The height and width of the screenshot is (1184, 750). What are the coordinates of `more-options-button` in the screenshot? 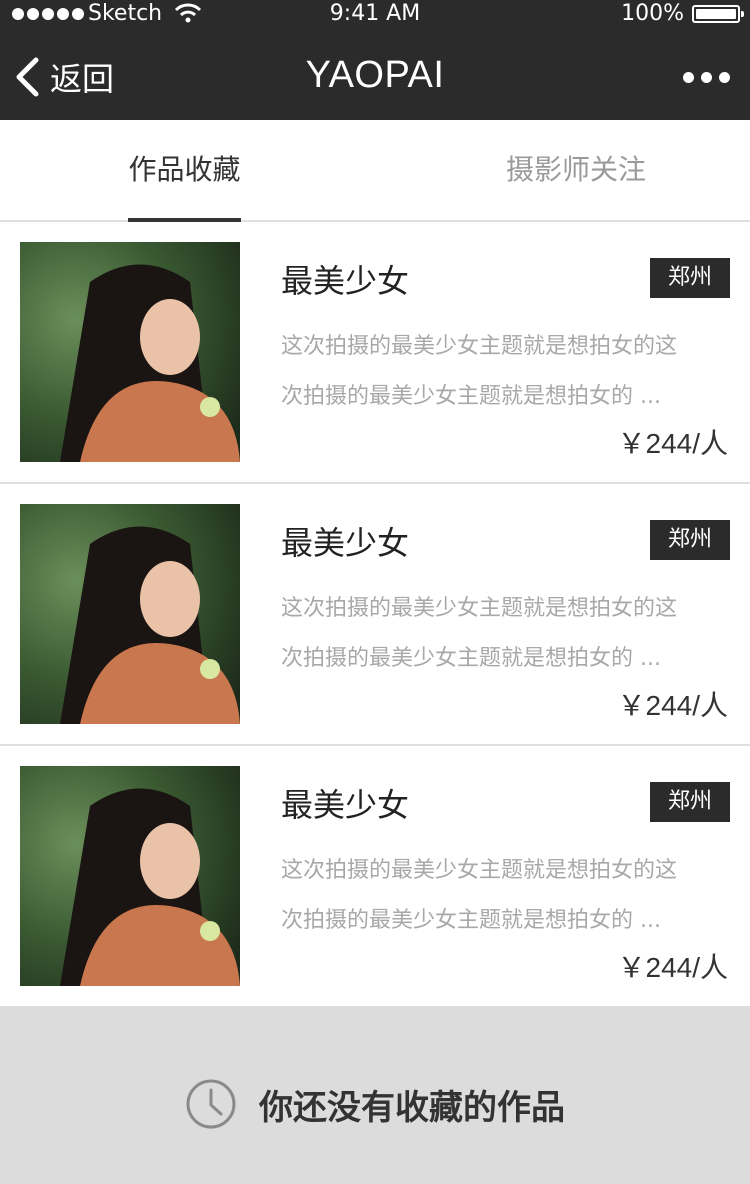 It's located at (706, 77).